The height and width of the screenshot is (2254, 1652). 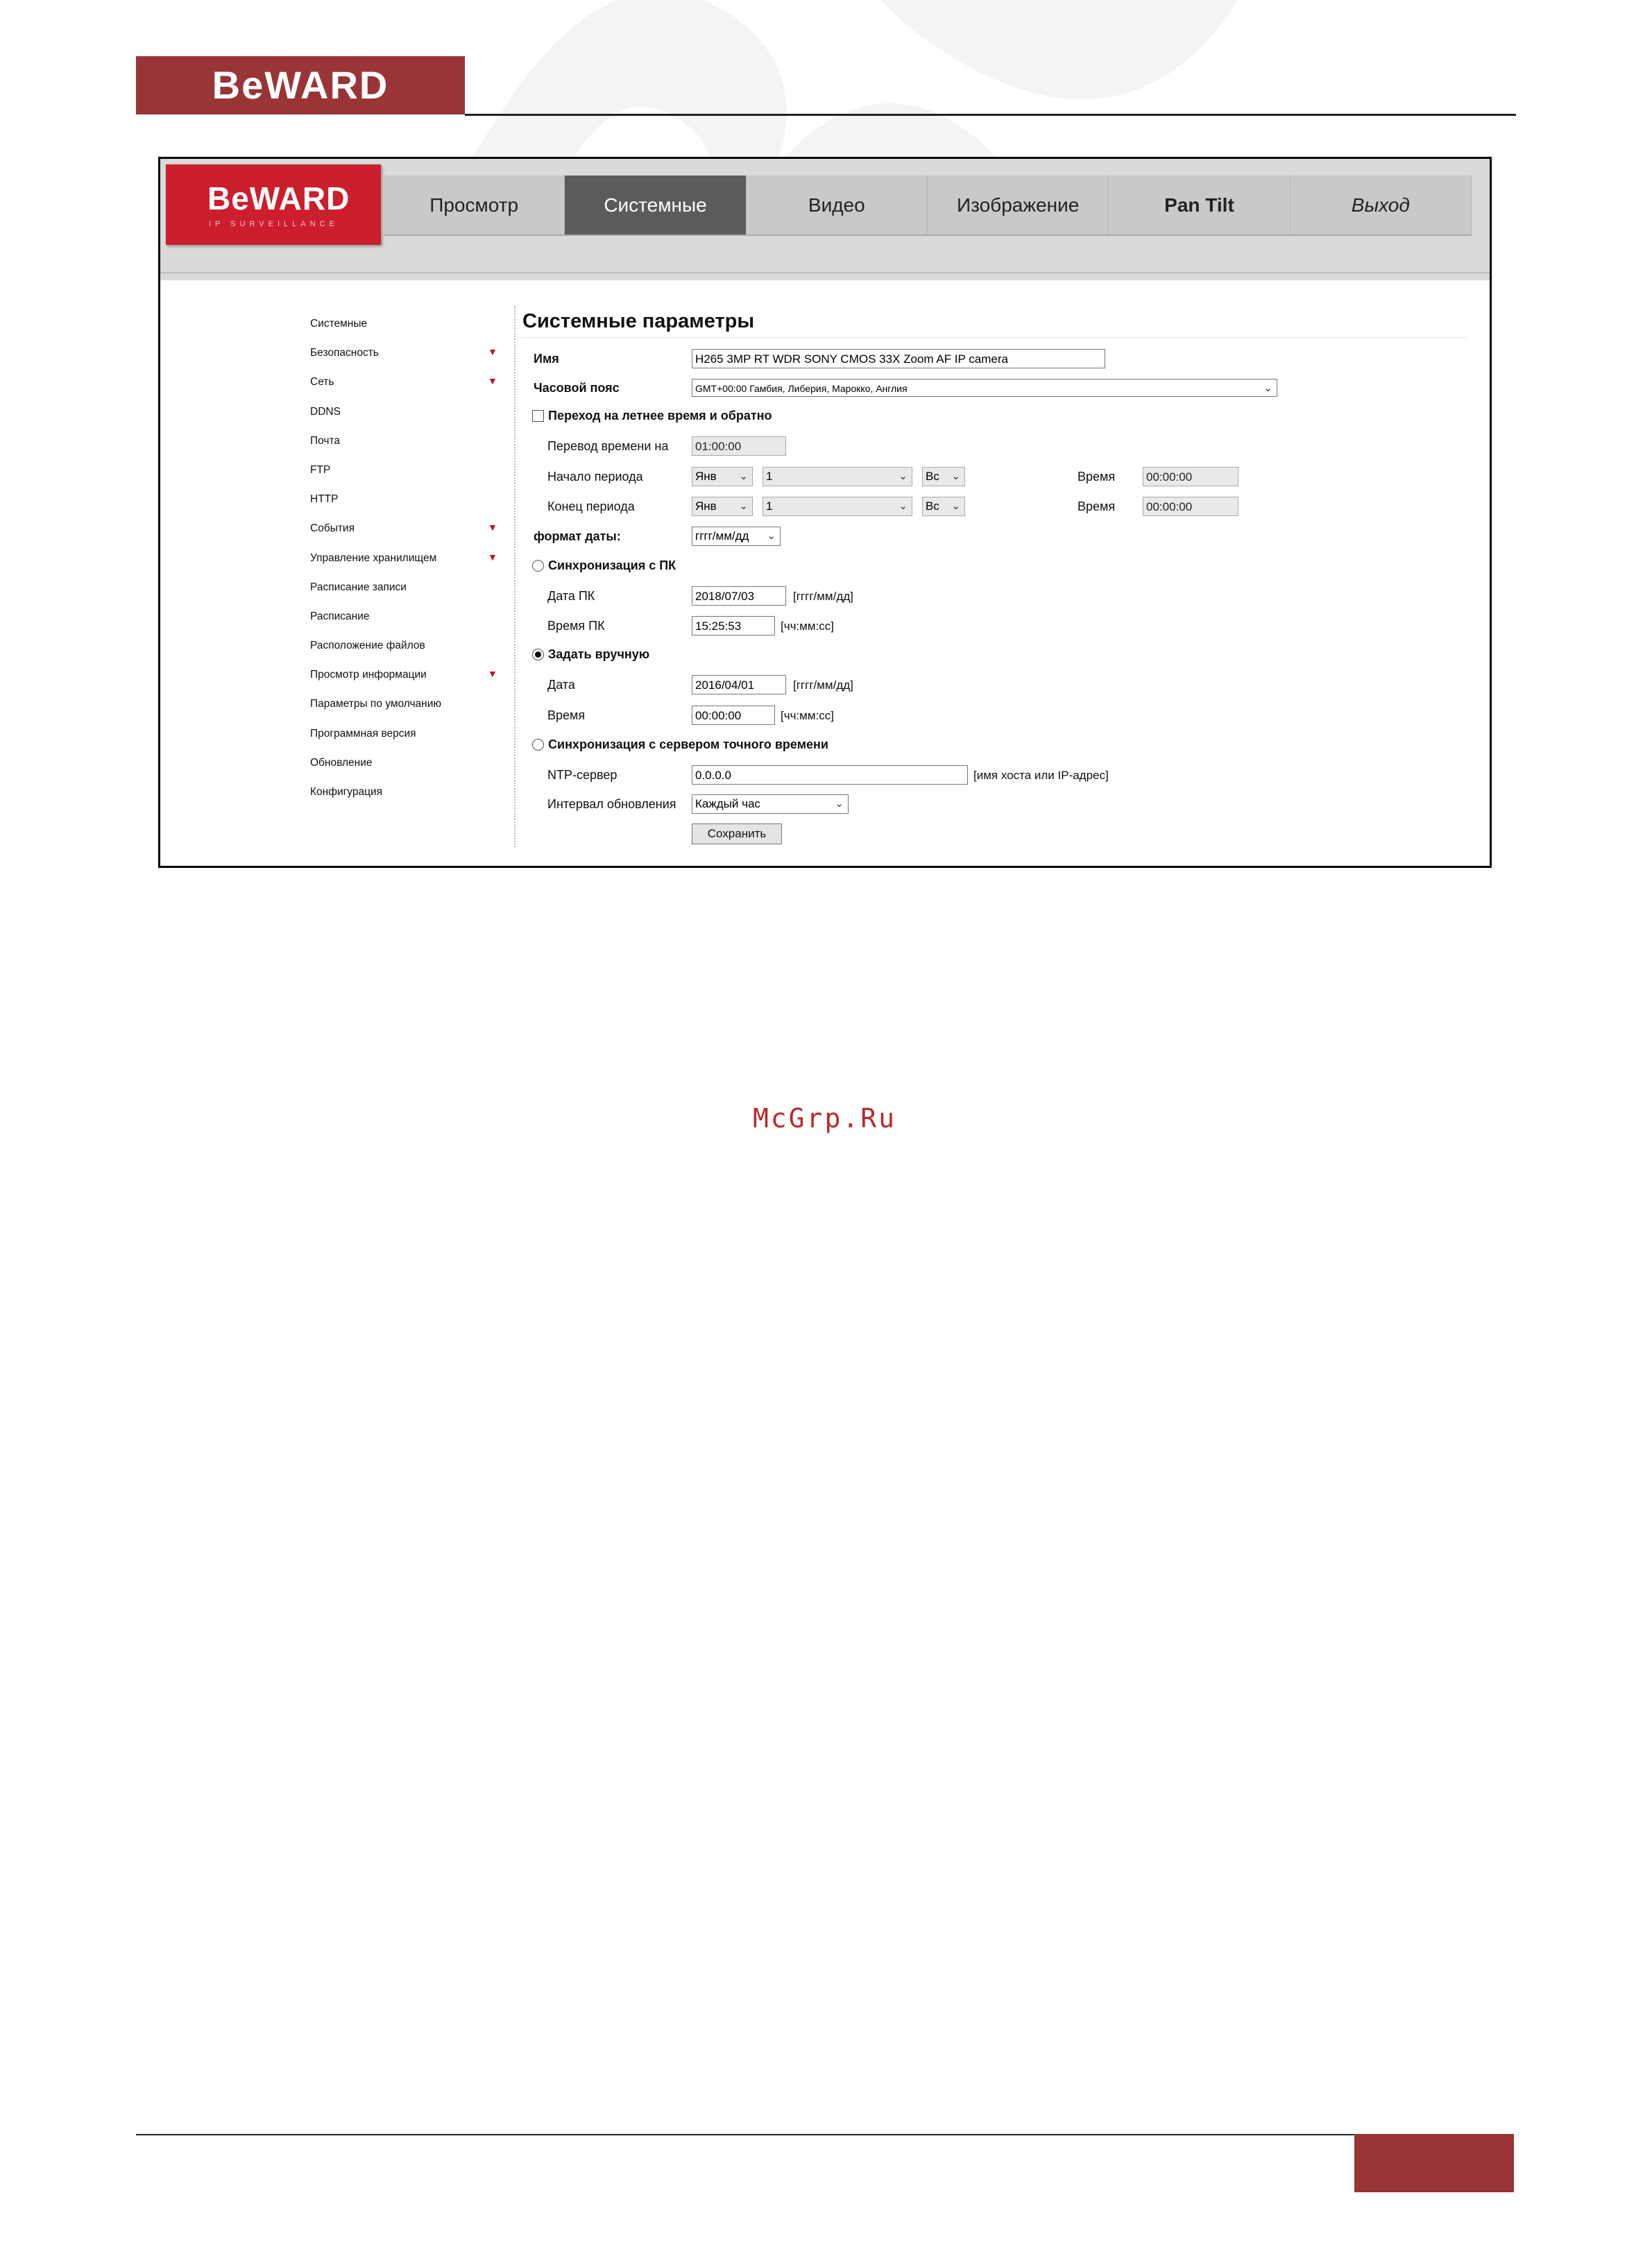 What do you see at coordinates (538, 416) in the screenshot?
I see `dst-checkbox` at bounding box center [538, 416].